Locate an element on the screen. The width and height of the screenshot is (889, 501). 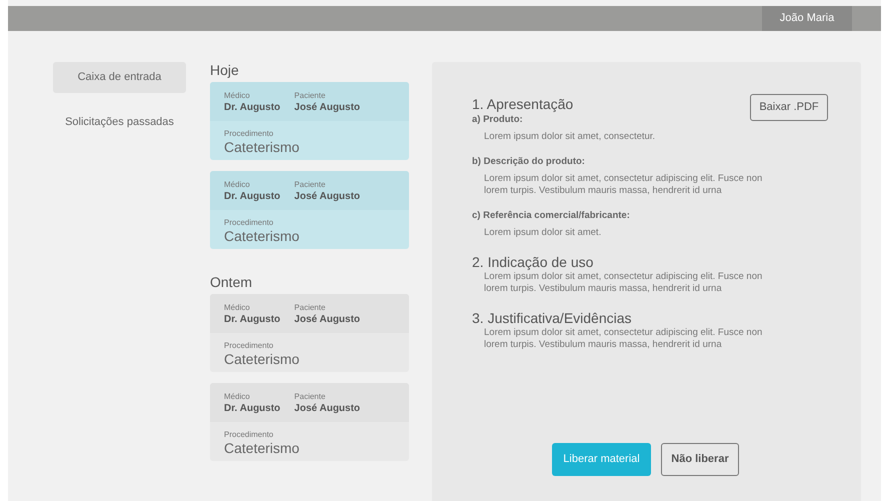
group-heading: Hoje is located at coordinates (225, 70).